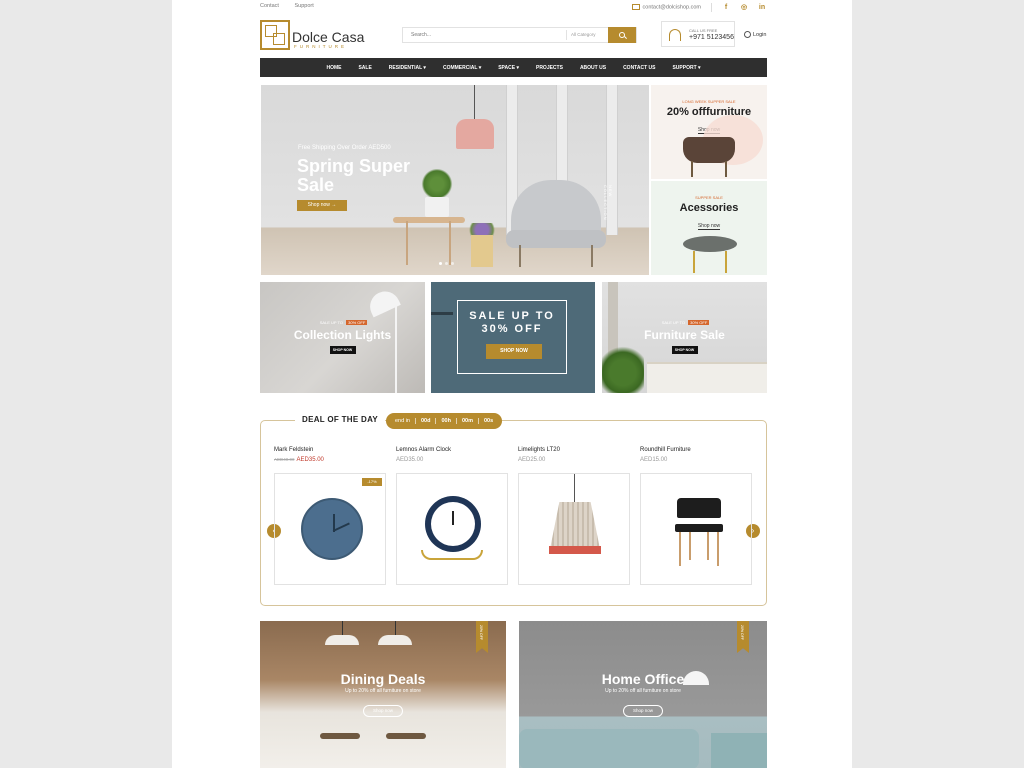 The image size is (1024, 768). I want to click on promo-small: LONG WEEK SUPPER SALE, so click(709, 101).